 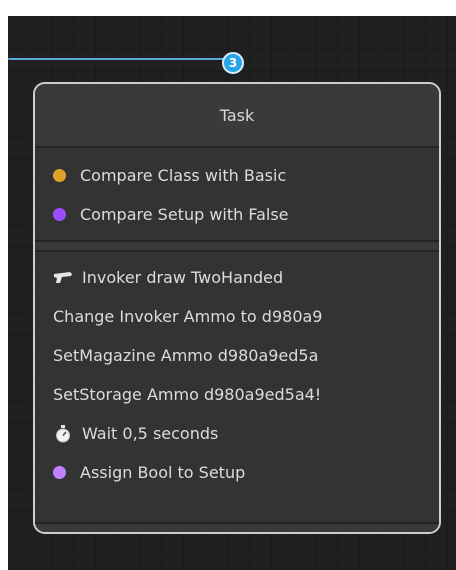 I want to click on top-border, so click(x=228, y=8).